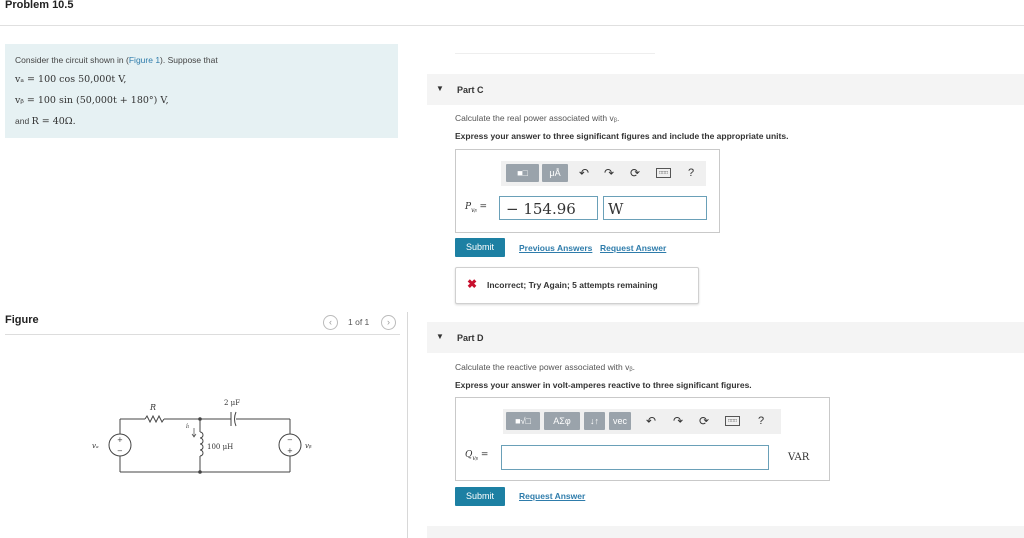 Image resolution: width=1024 pixels, height=538 pixels. I want to click on resistance-line: and R = 40Ω., so click(45, 121).